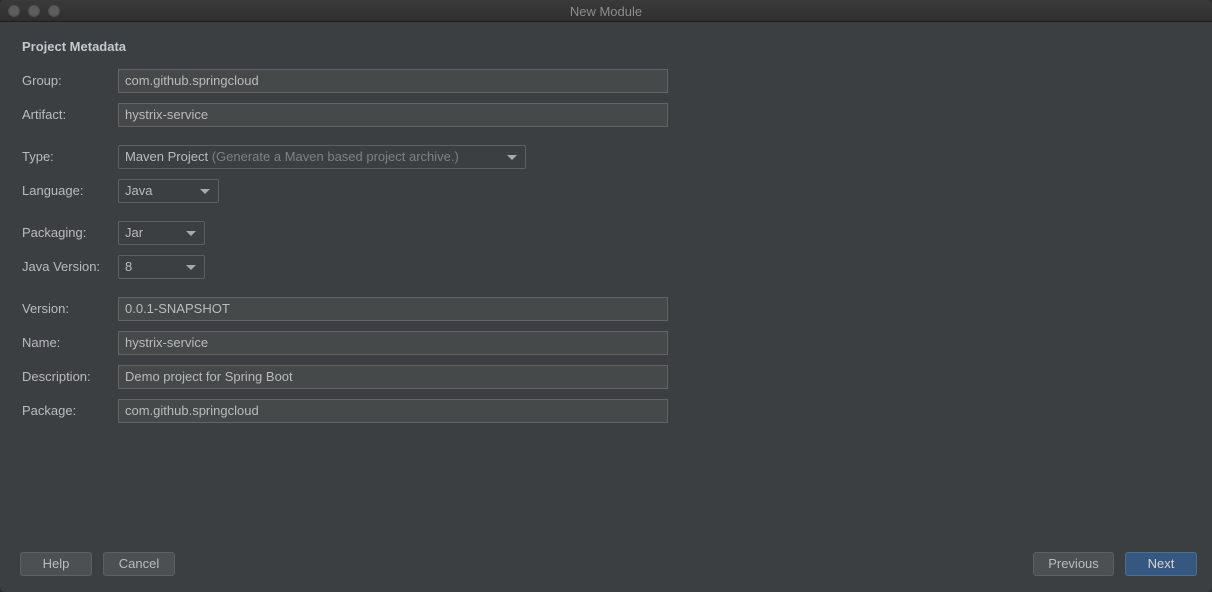 The image size is (1212, 592). Describe the element at coordinates (53, 190) in the screenshot. I see `language-label: Language:` at that location.